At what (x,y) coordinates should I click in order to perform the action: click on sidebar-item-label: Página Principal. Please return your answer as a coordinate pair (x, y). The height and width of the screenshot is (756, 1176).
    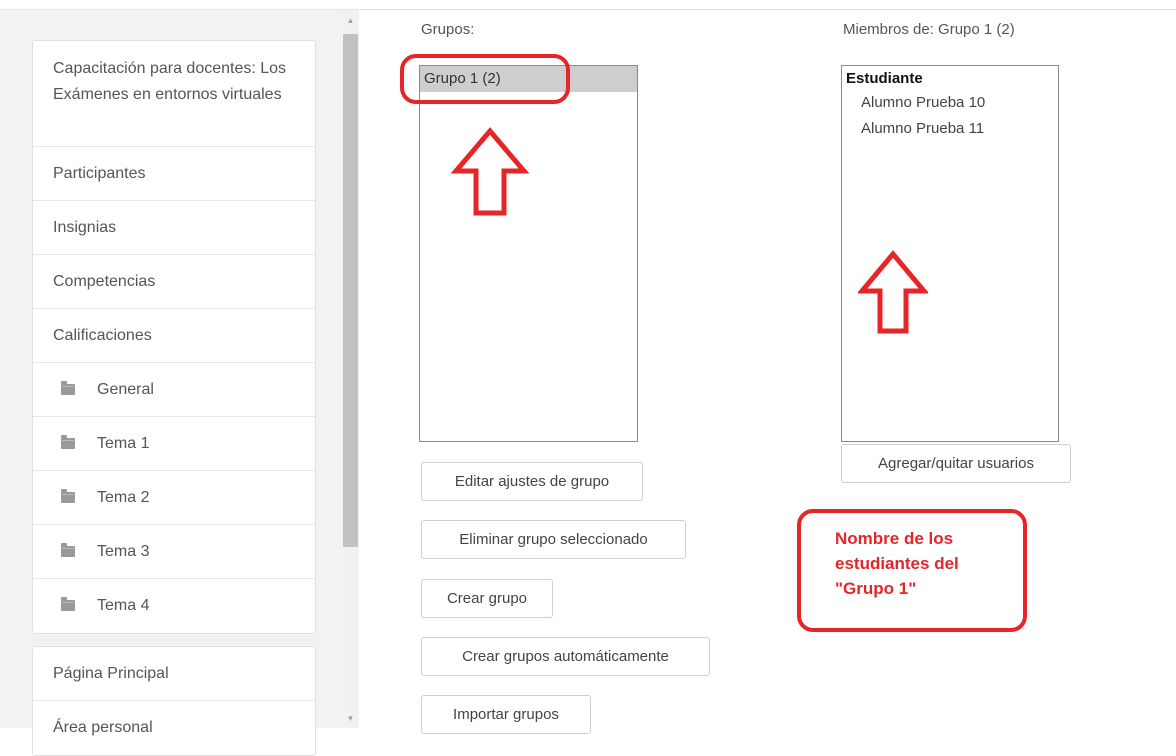
    Looking at the image, I should click on (111, 673).